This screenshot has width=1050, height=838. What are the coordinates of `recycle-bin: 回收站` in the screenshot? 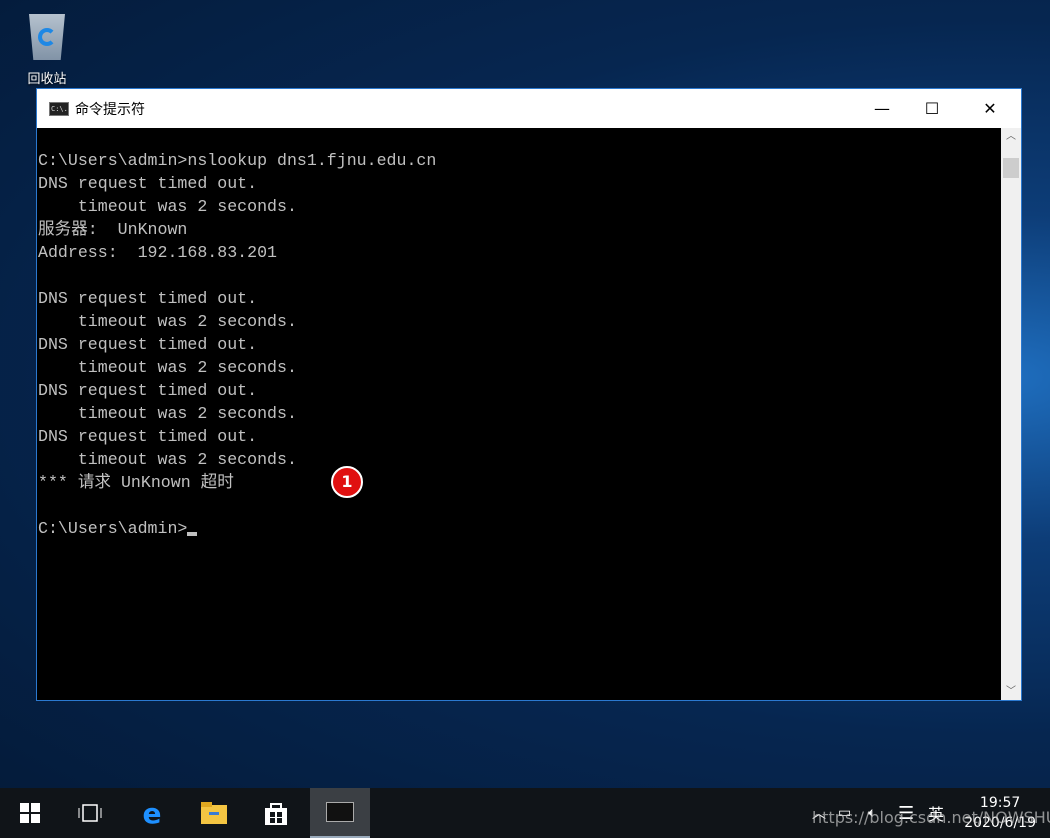 It's located at (47, 47).